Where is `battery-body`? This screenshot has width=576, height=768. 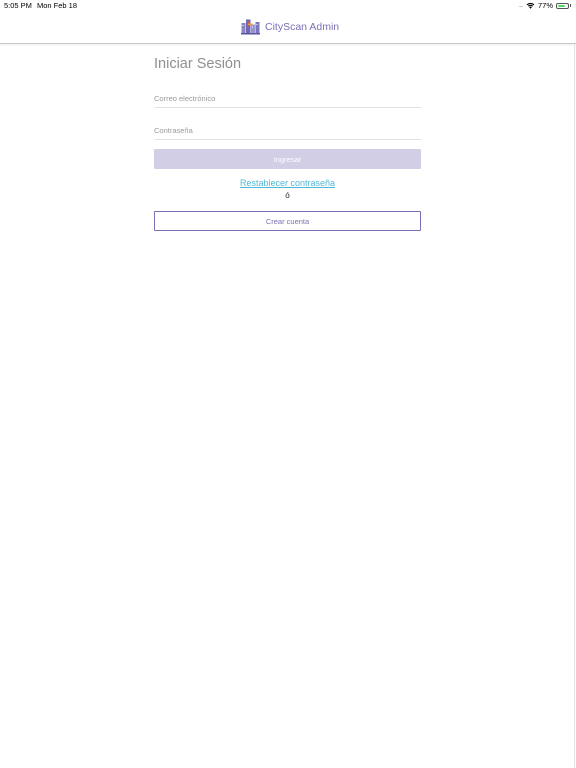
battery-body is located at coordinates (562, 5).